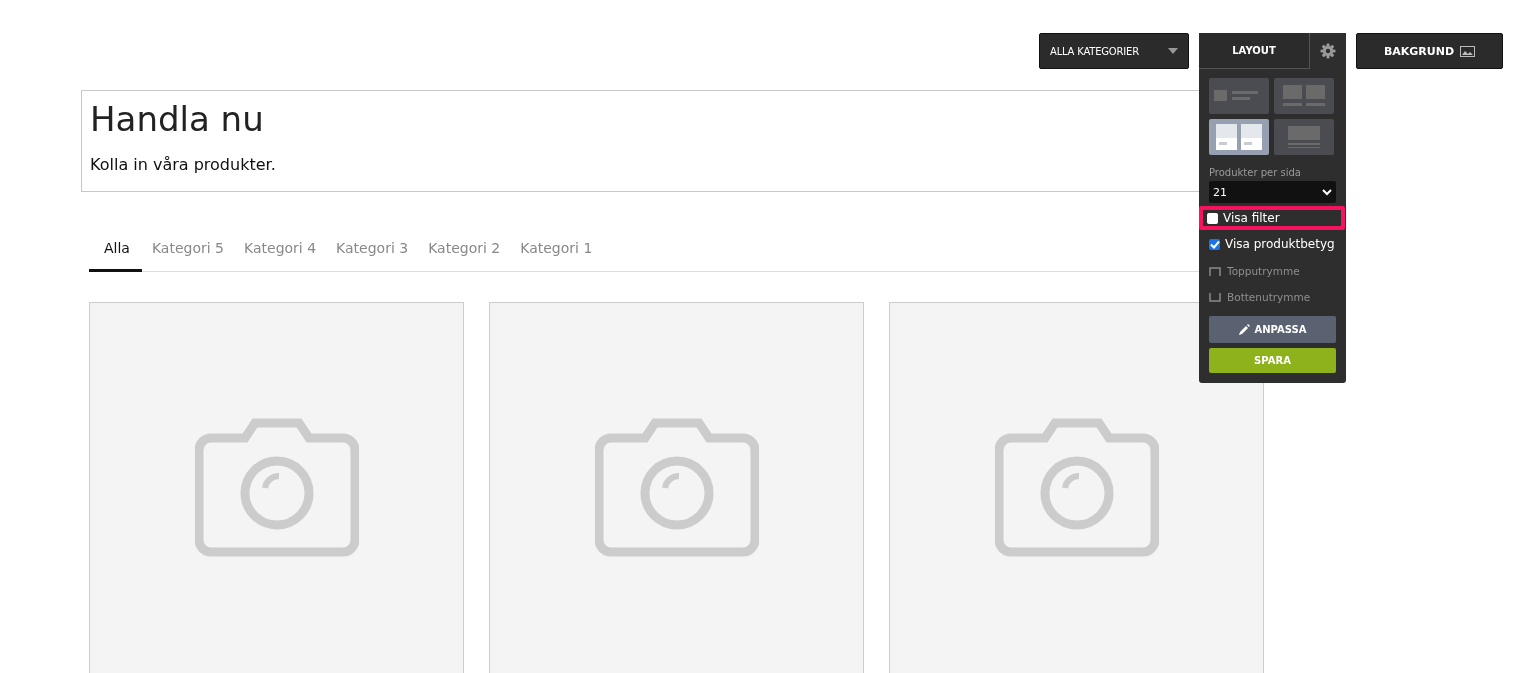 This screenshot has height=673, width=1514. Describe the element at coordinates (1276, 244) in the screenshot. I see `checkbox-option: Visa produktbetyg` at that location.